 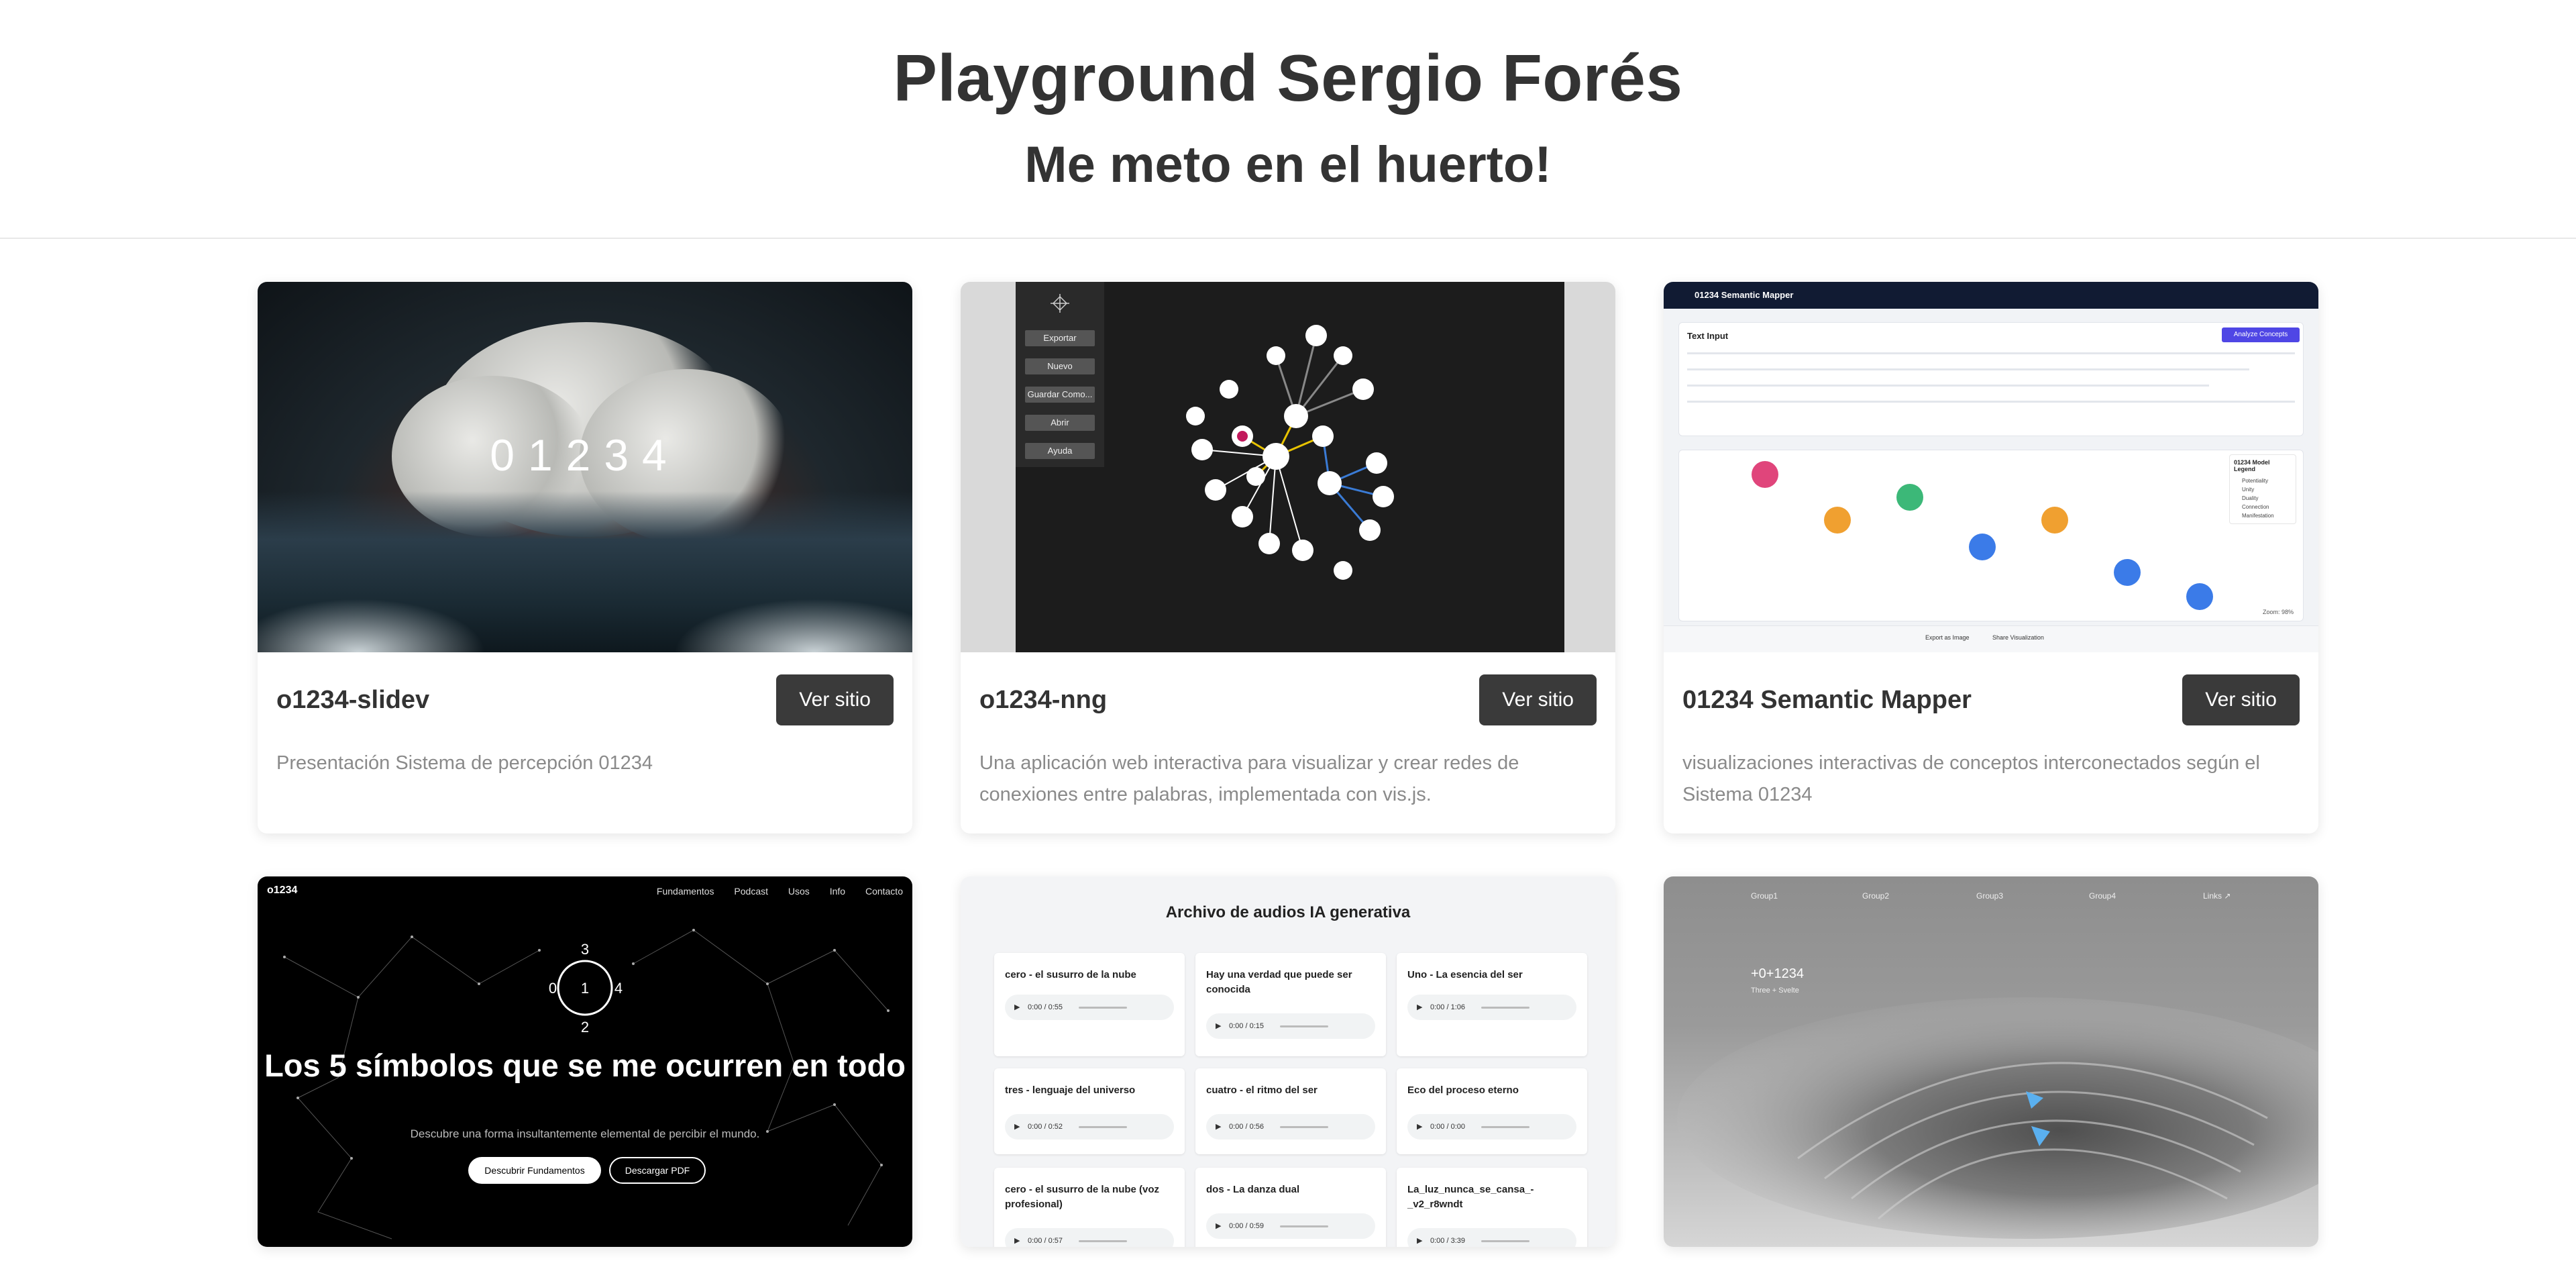 What do you see at coordinates (618, 989) in the screenshot?
I see `svg-text: 4` at bounding box center [618, 989].